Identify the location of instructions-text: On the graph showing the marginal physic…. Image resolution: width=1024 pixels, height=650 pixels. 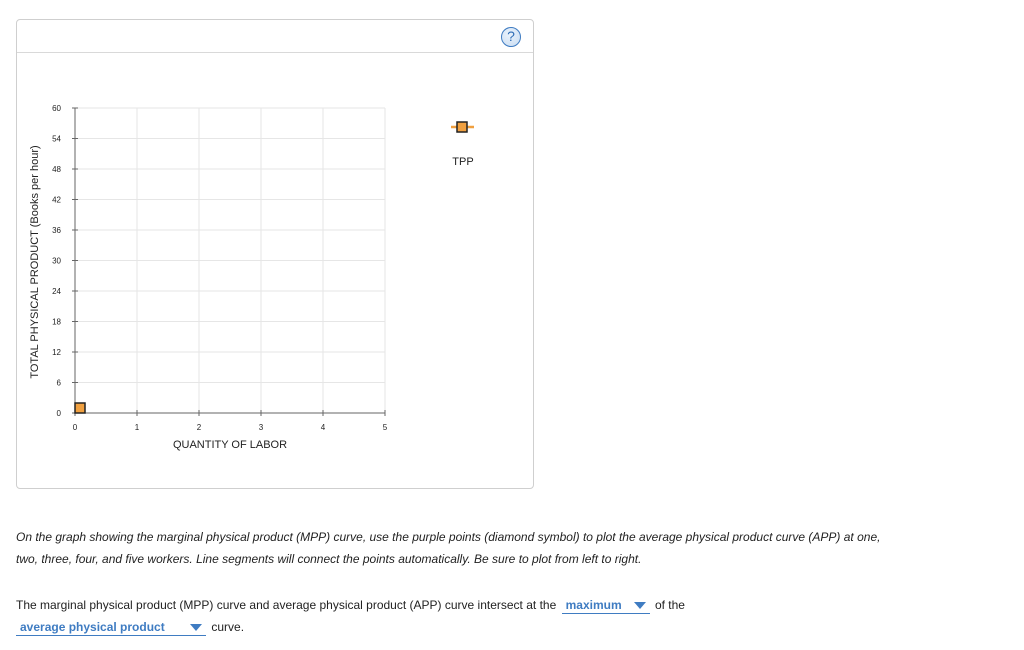
(448, 548).